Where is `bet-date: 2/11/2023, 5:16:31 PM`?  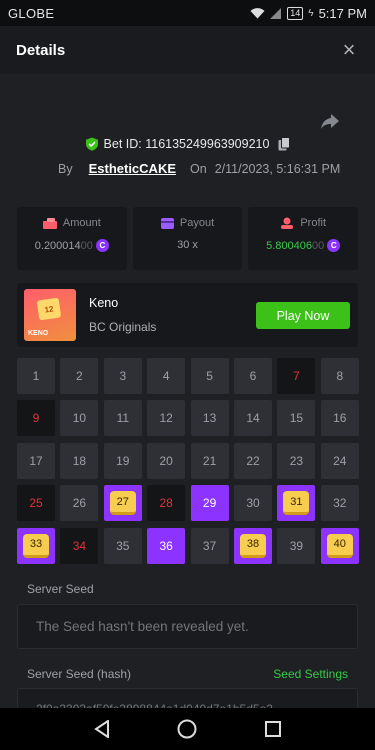 bet-date: 2/11/2023, 5:16:31 PM is located at coordinates (277, 168).